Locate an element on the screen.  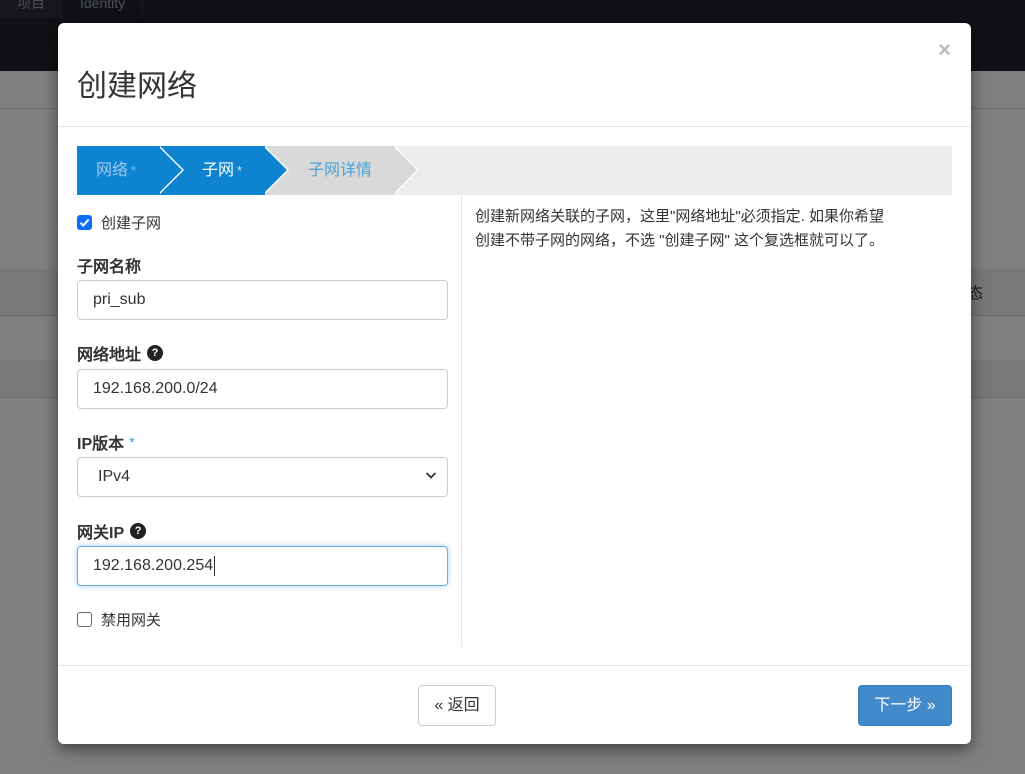
subnet-name-label-text: 子网名称 is located at coordinates (109, 267).